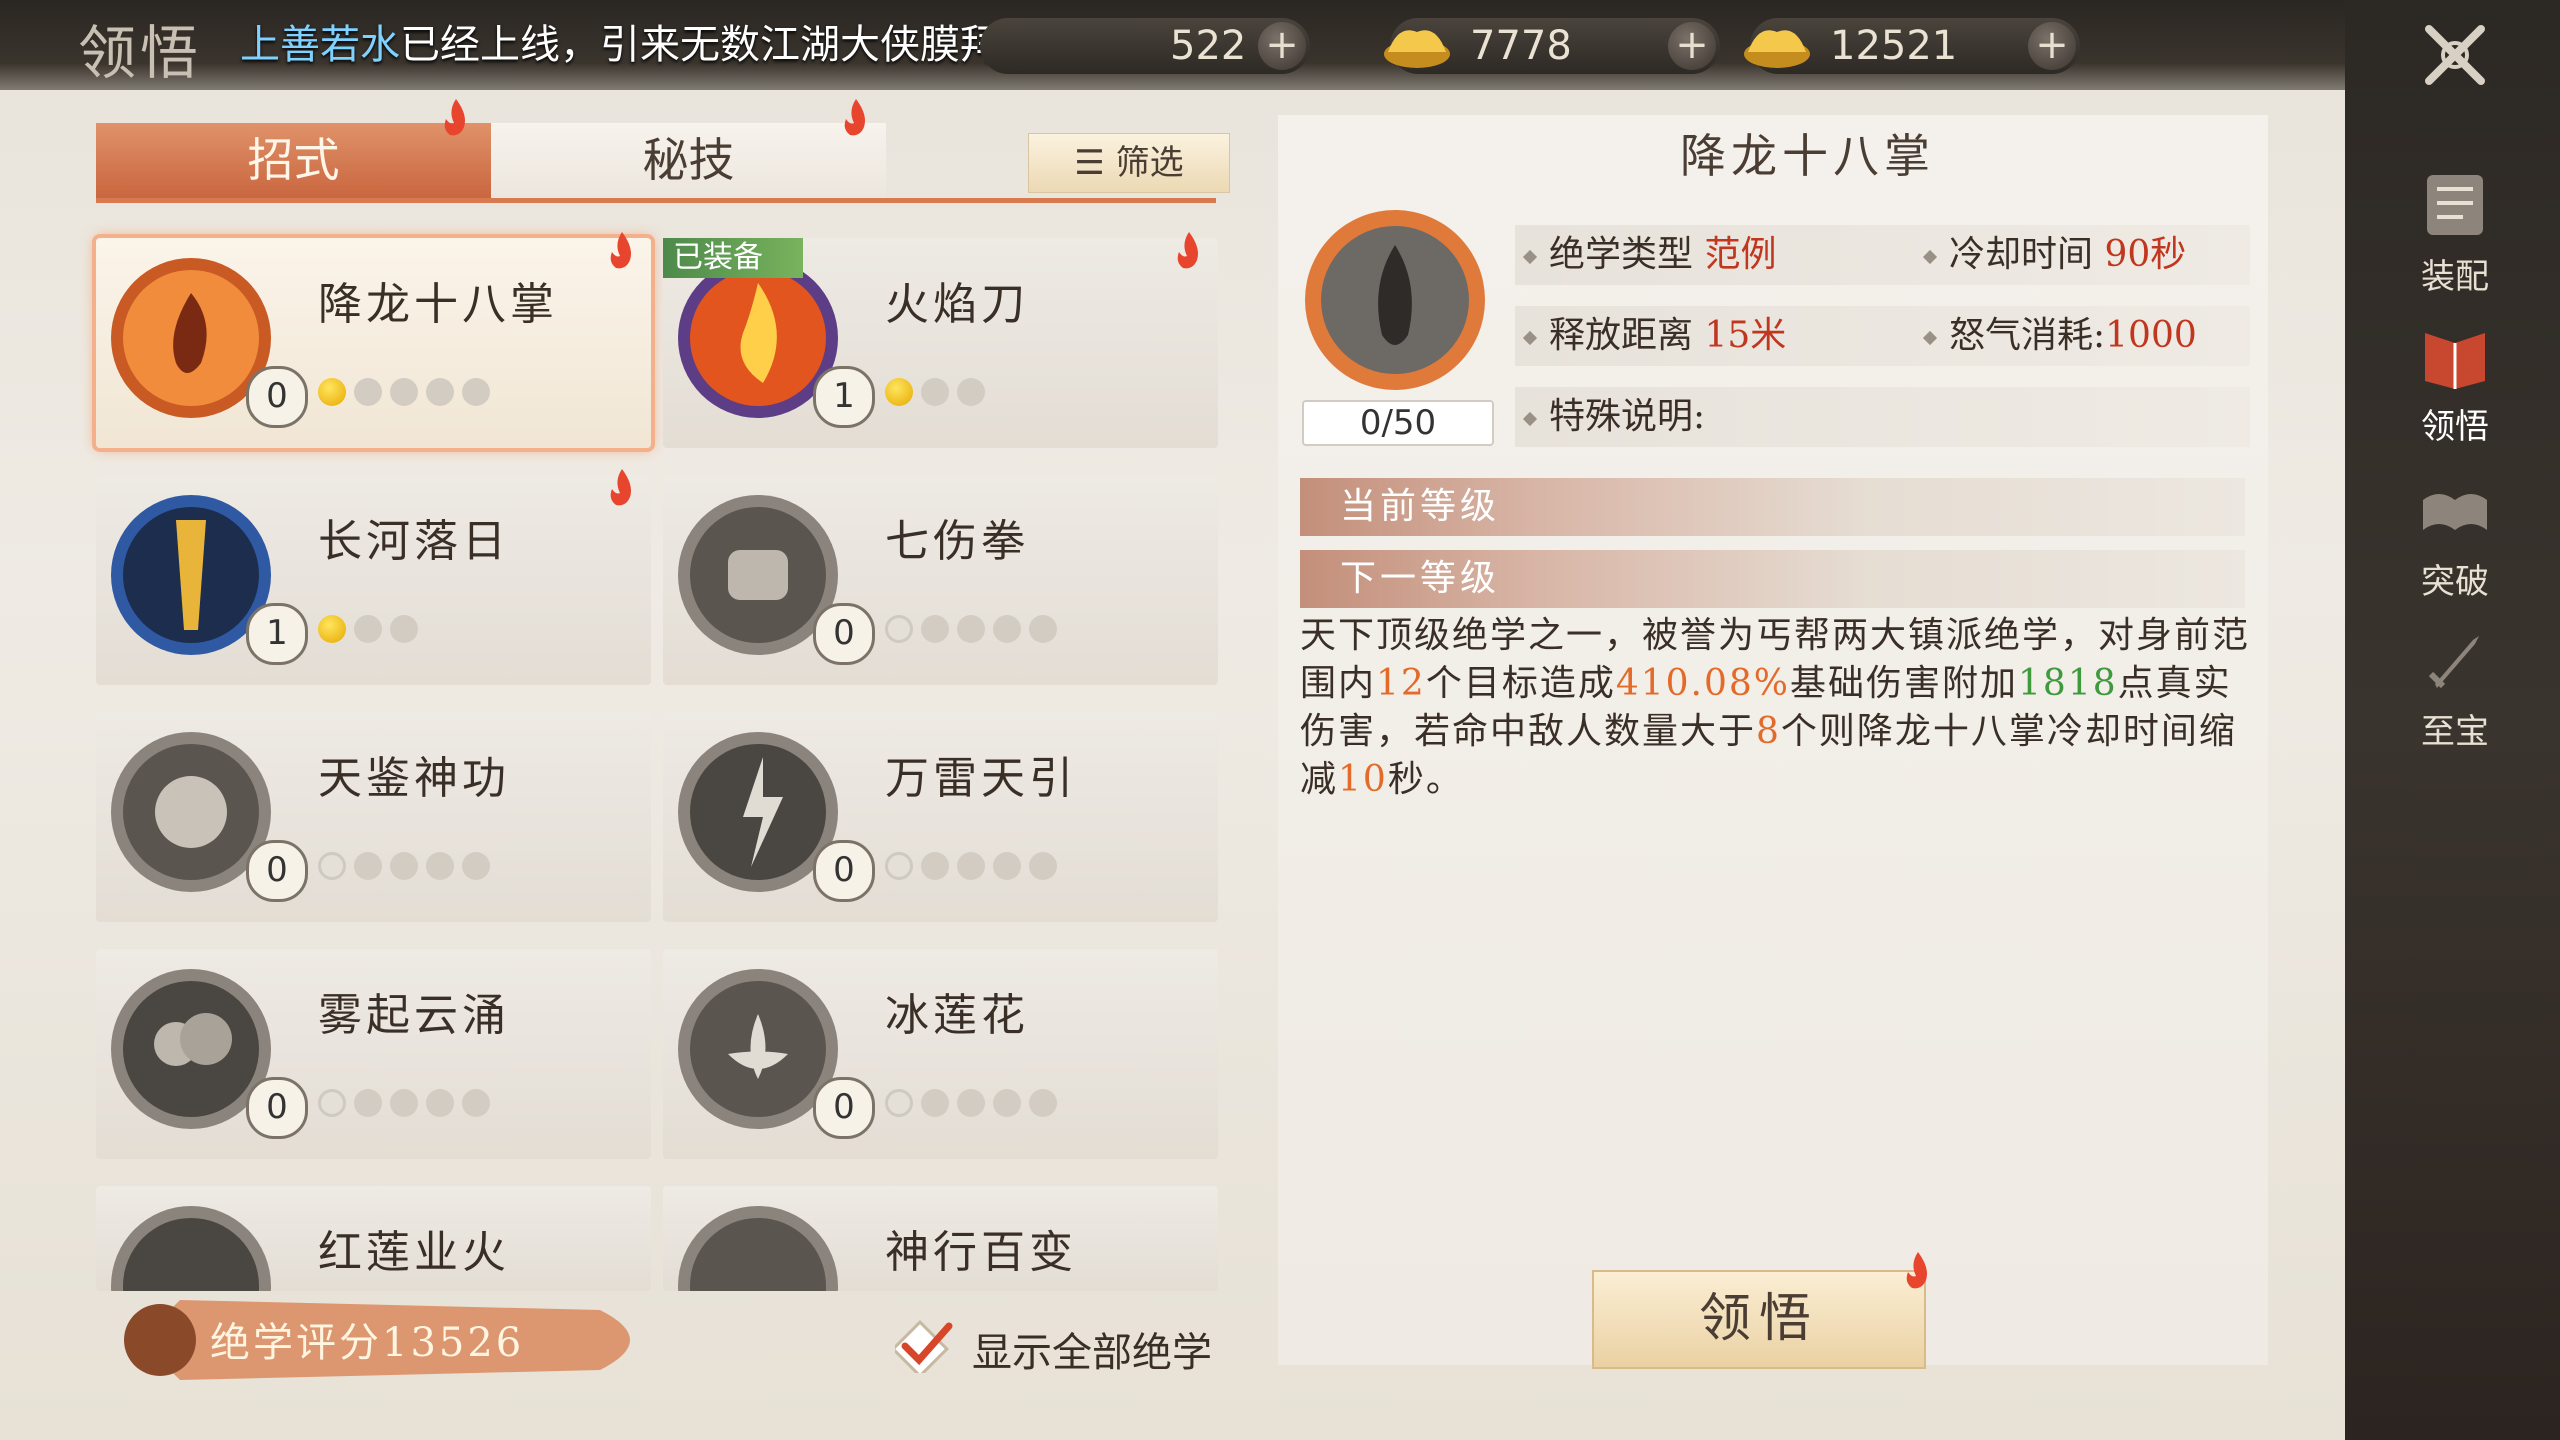  I want to click on equipped-badge: 已装备, so click(733, 258).